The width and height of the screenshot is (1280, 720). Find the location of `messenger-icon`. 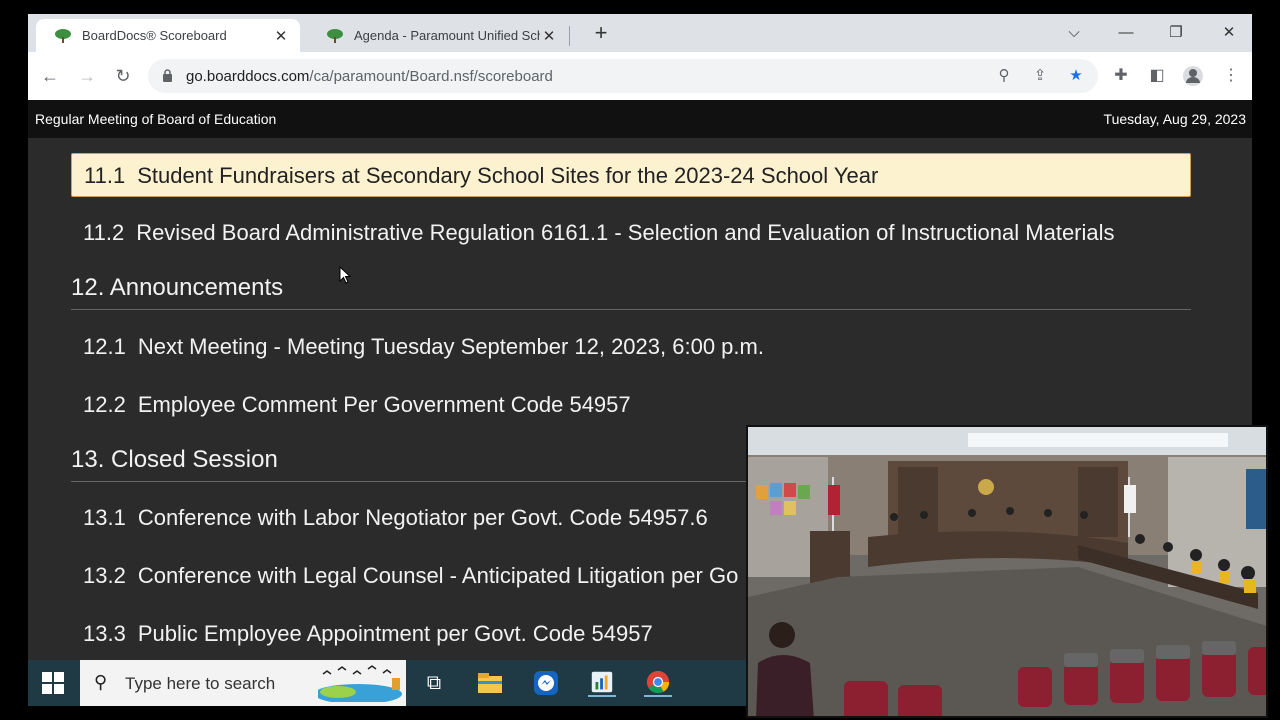

messenger-icon is located at coordinates (546, 683).